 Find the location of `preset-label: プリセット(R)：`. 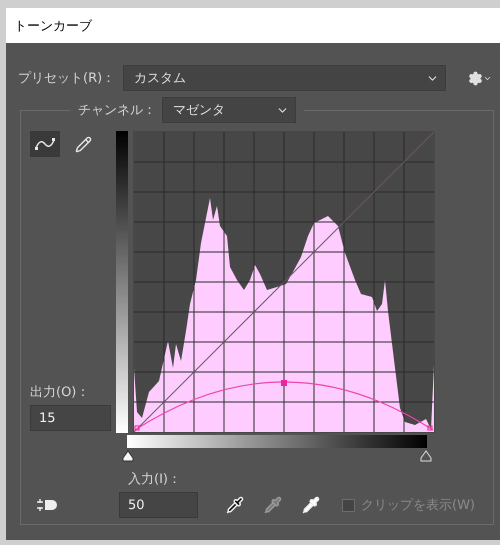

preset-label: プリセット(R)： is located at coordinates (67, 78).